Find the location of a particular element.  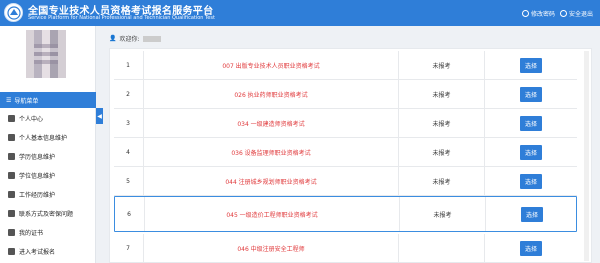

sidebar-item-degree: 学位信息维护 is located at coordinates (48, 175).